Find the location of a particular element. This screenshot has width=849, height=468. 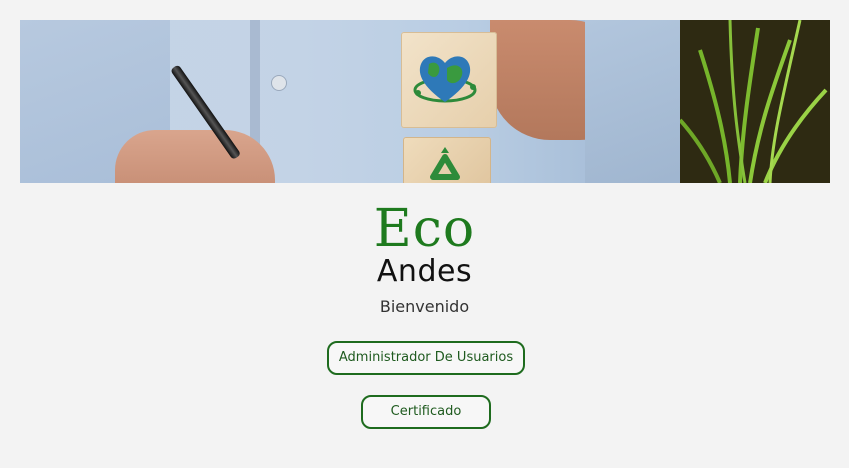

brand-eco: Eco is located at coordinates (424, 229).